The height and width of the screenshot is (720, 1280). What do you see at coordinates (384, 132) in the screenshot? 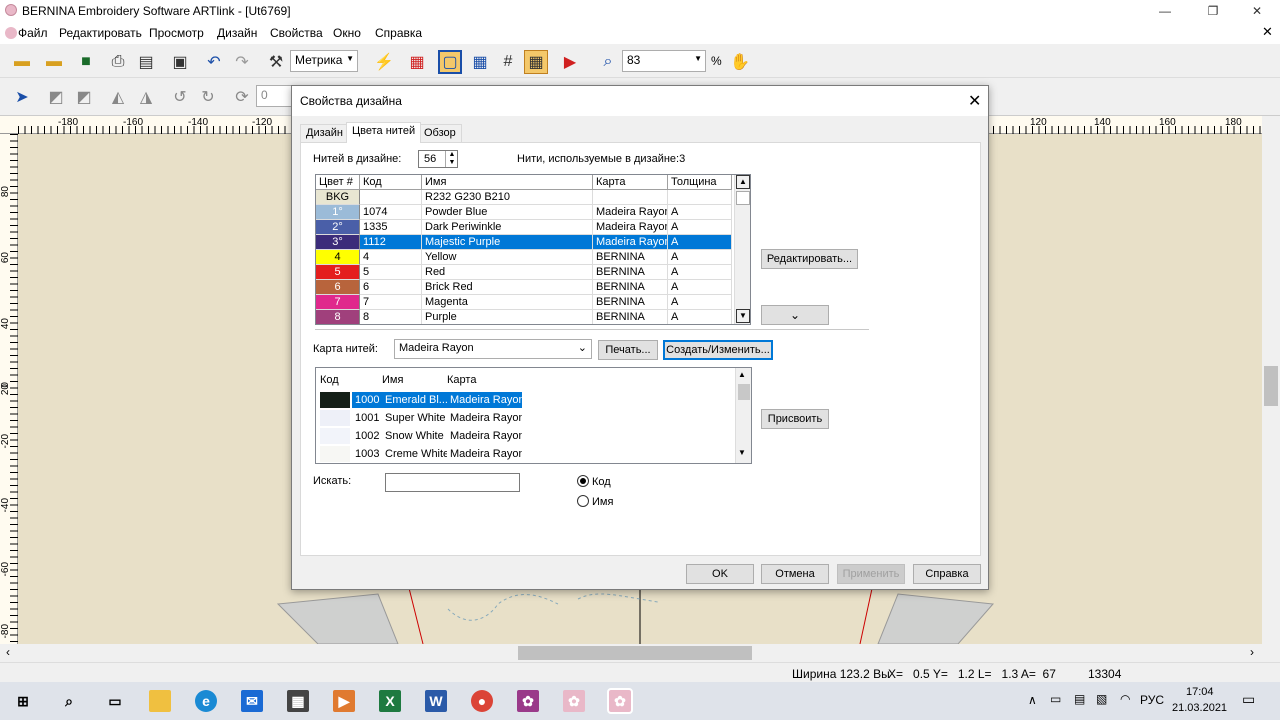
I see `tab-thread-colors: Цвета нитей` at bounding box center [384, 132].